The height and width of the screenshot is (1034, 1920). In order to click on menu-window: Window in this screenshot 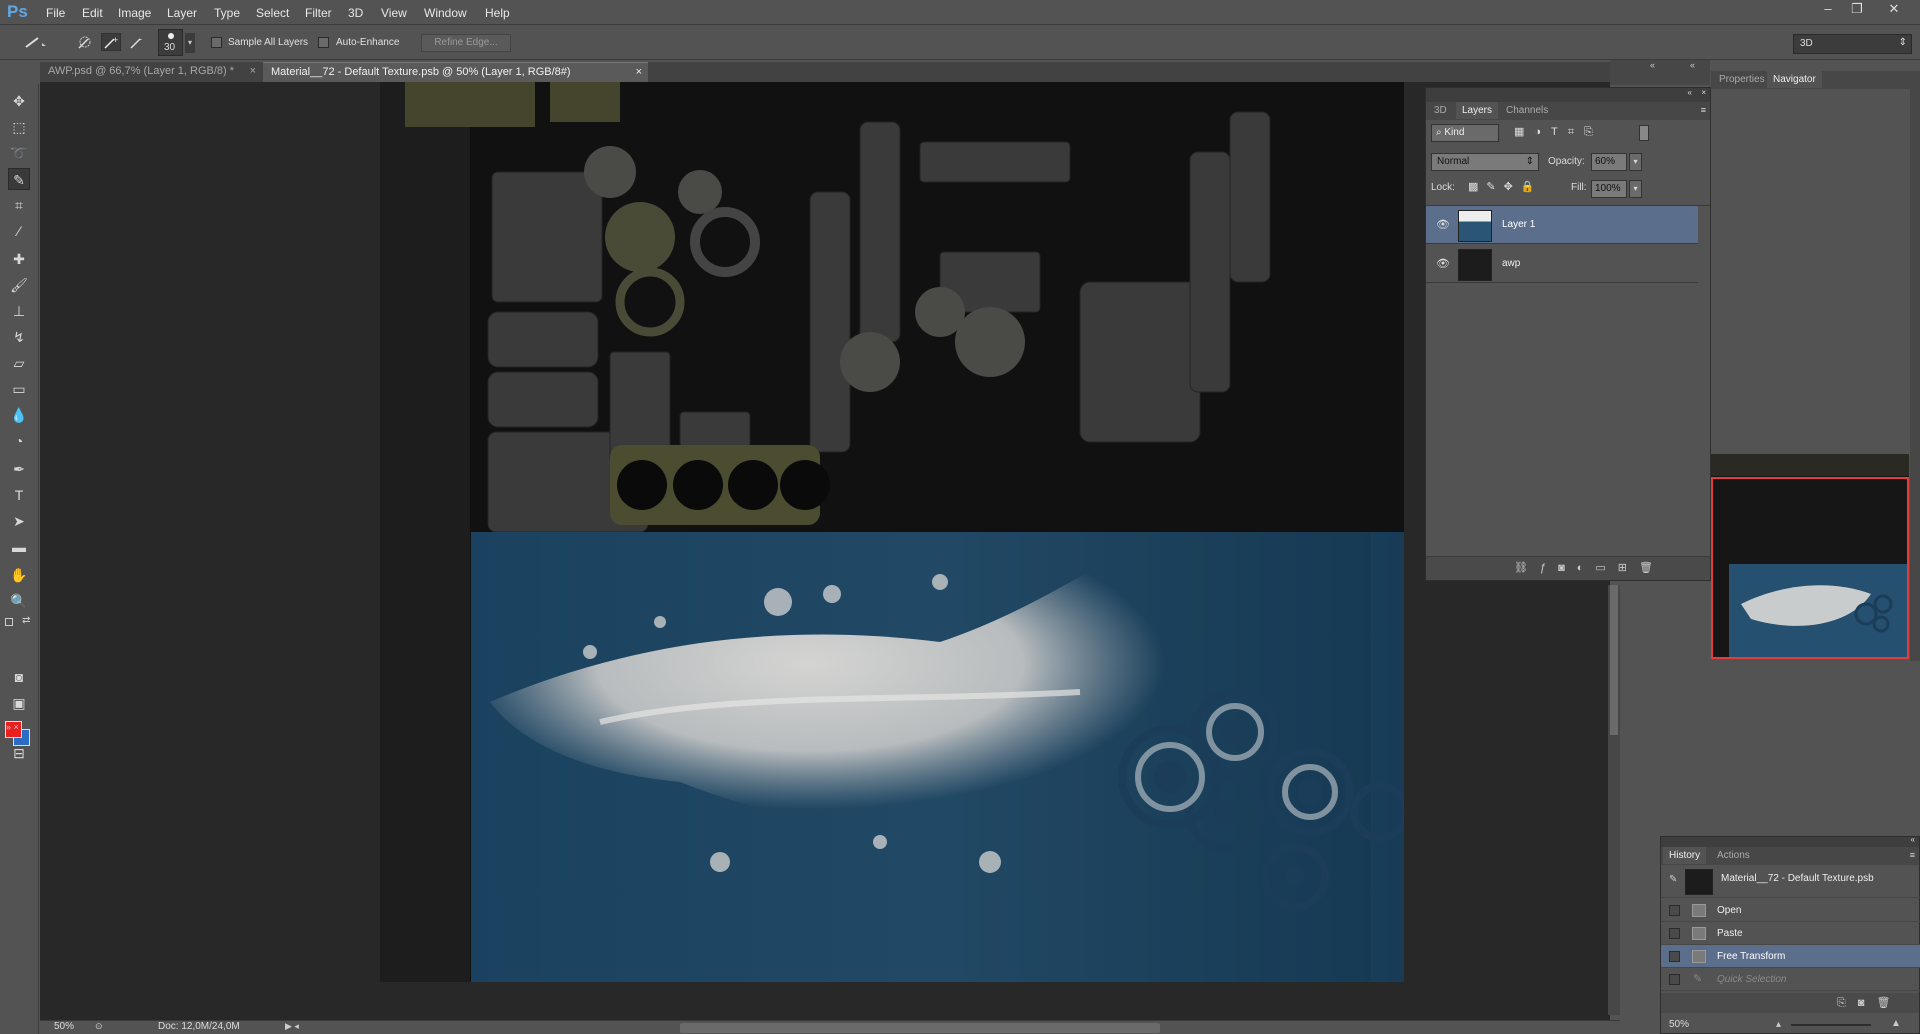, I will do `click(445, 13)`.